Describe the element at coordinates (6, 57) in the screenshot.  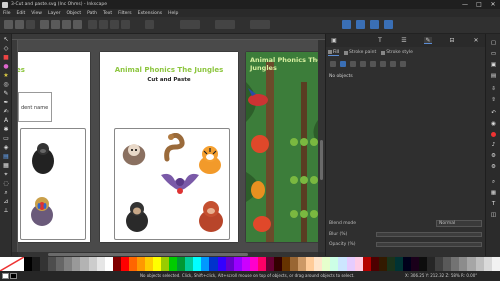
I see `rectangle-tool-icon: ■` at that location.